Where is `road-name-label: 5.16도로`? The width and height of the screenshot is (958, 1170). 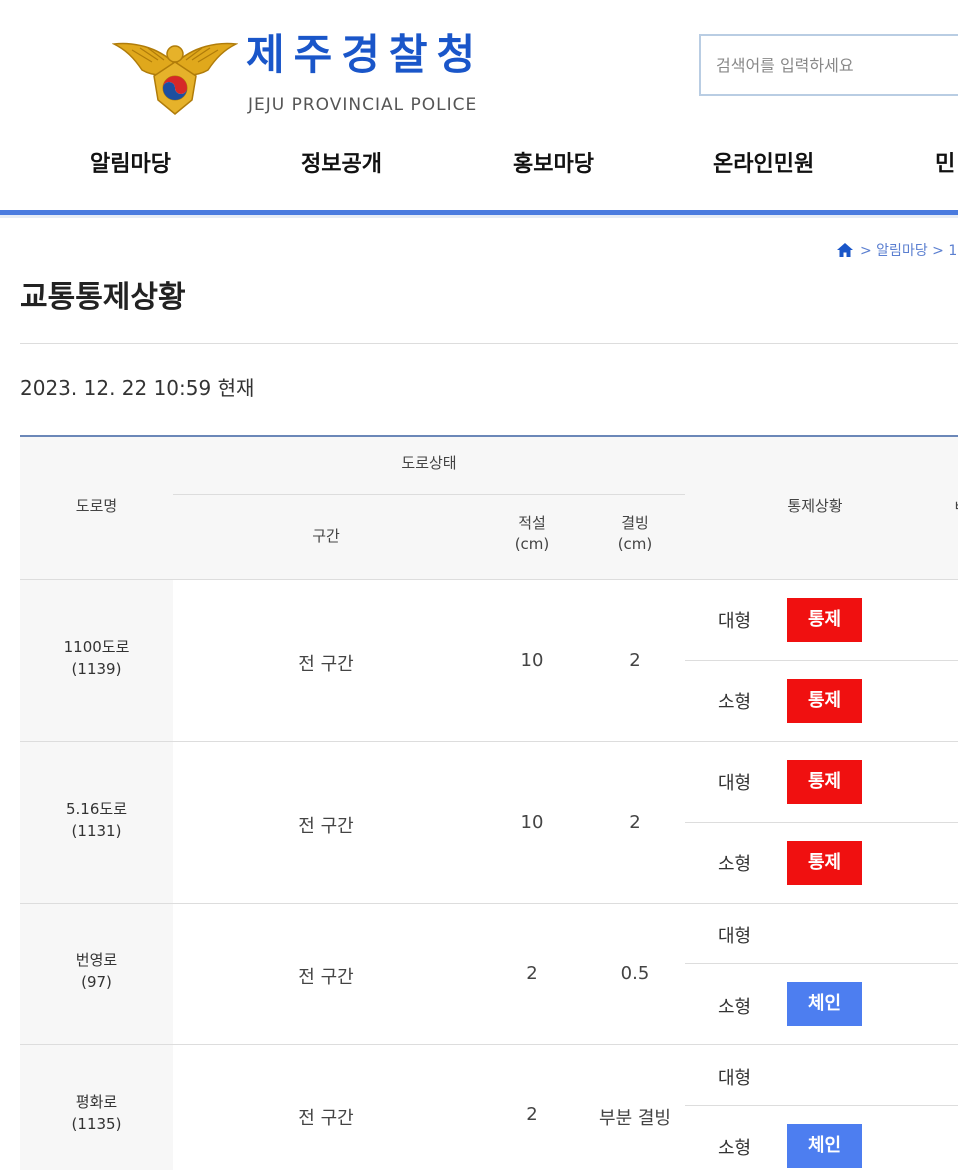
road-name-label: 5.16도로 is located at coordinates (96, 809).